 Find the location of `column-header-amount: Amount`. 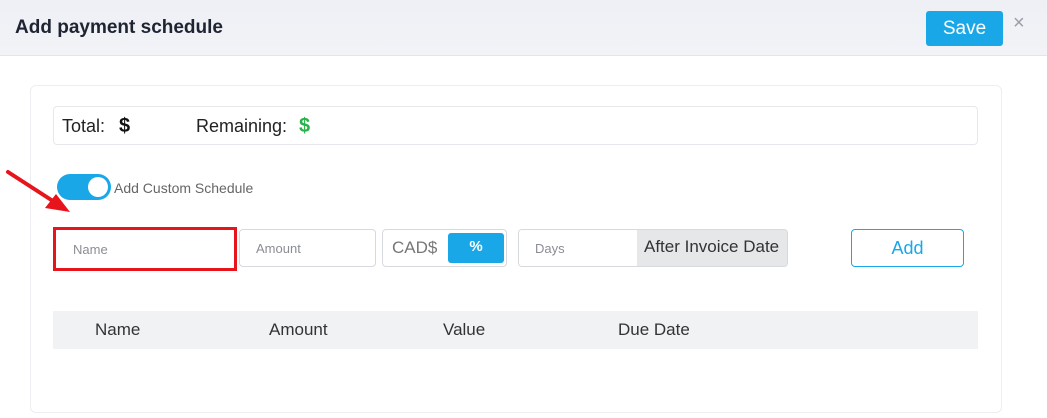

column-header-amount: Amount is located at coordinates (298, 329).